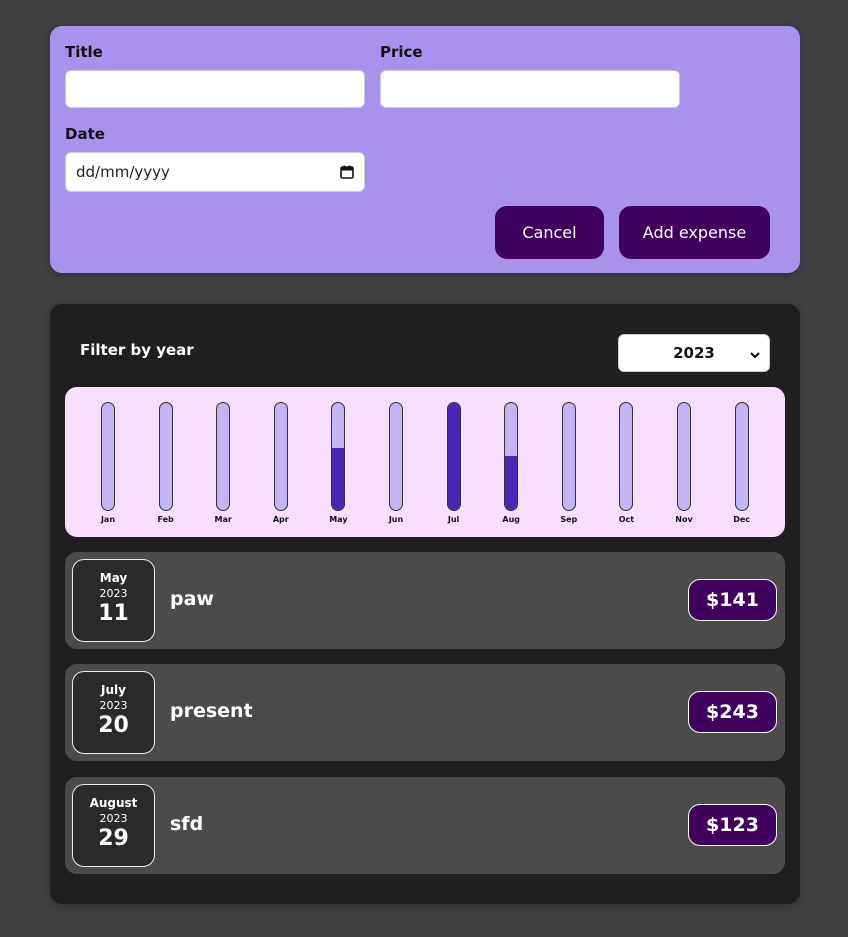  Describe the element at coordinates (215, 172) in the screenshot. I see `date-input: dd/mm/yyyy` at that location.